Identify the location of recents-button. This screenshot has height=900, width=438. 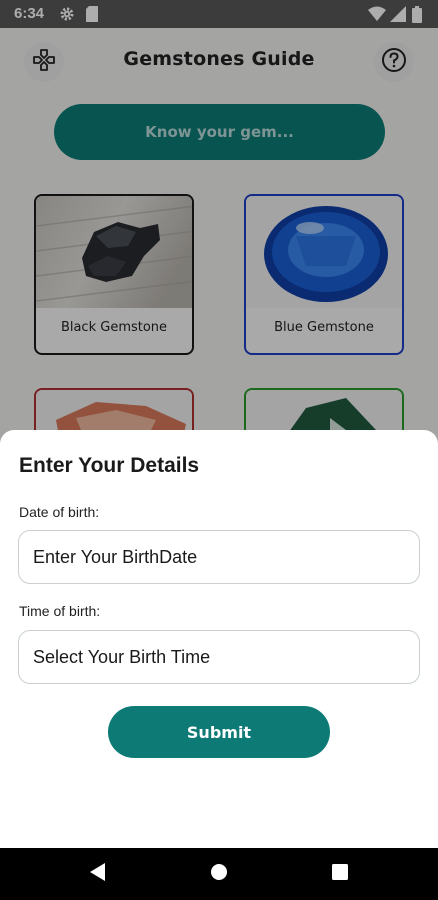
(340, 874).